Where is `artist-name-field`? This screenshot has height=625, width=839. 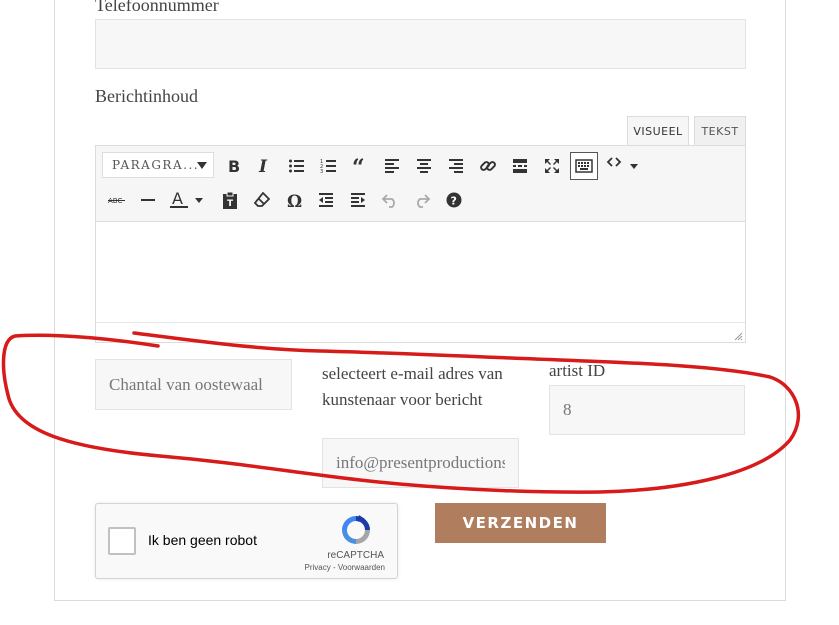
artist-name-field is located at coordinates (193, 384).